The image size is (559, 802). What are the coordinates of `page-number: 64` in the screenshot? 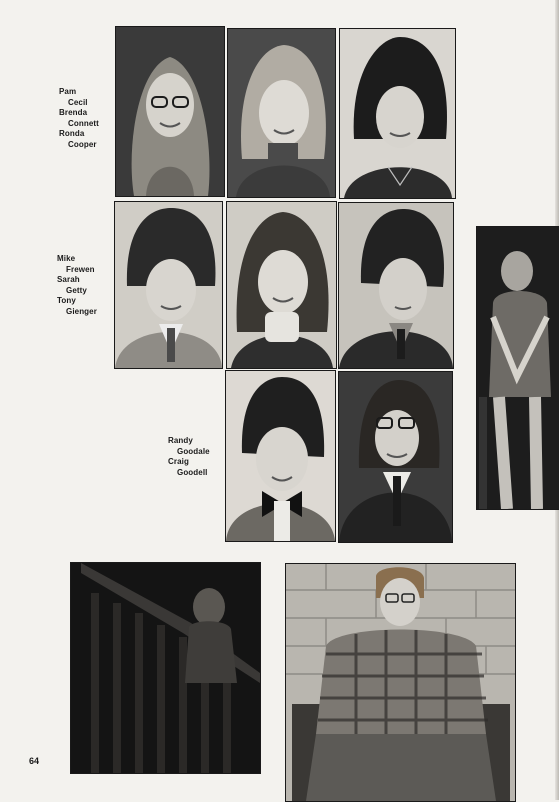 It's located at (34, 761).